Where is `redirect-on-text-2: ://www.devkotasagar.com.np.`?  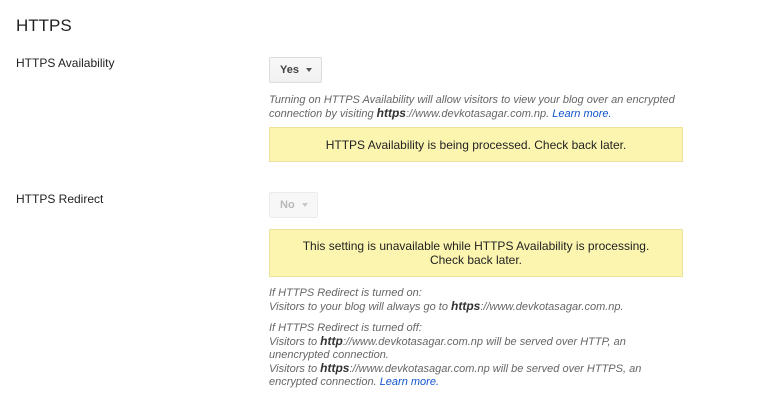
redirect-on-text-2: ://www.devkotasagar.com.np. is located at coordinates (552, 307).